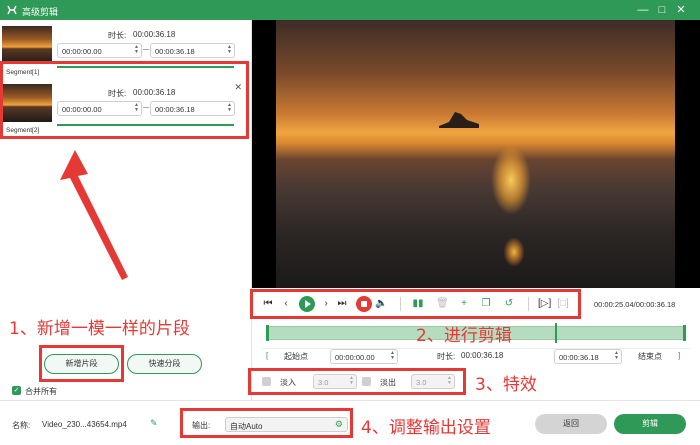  Describe the element at coordinates (267, 355) in the screenshot. I see `bracket-left-icon: [` at that location.